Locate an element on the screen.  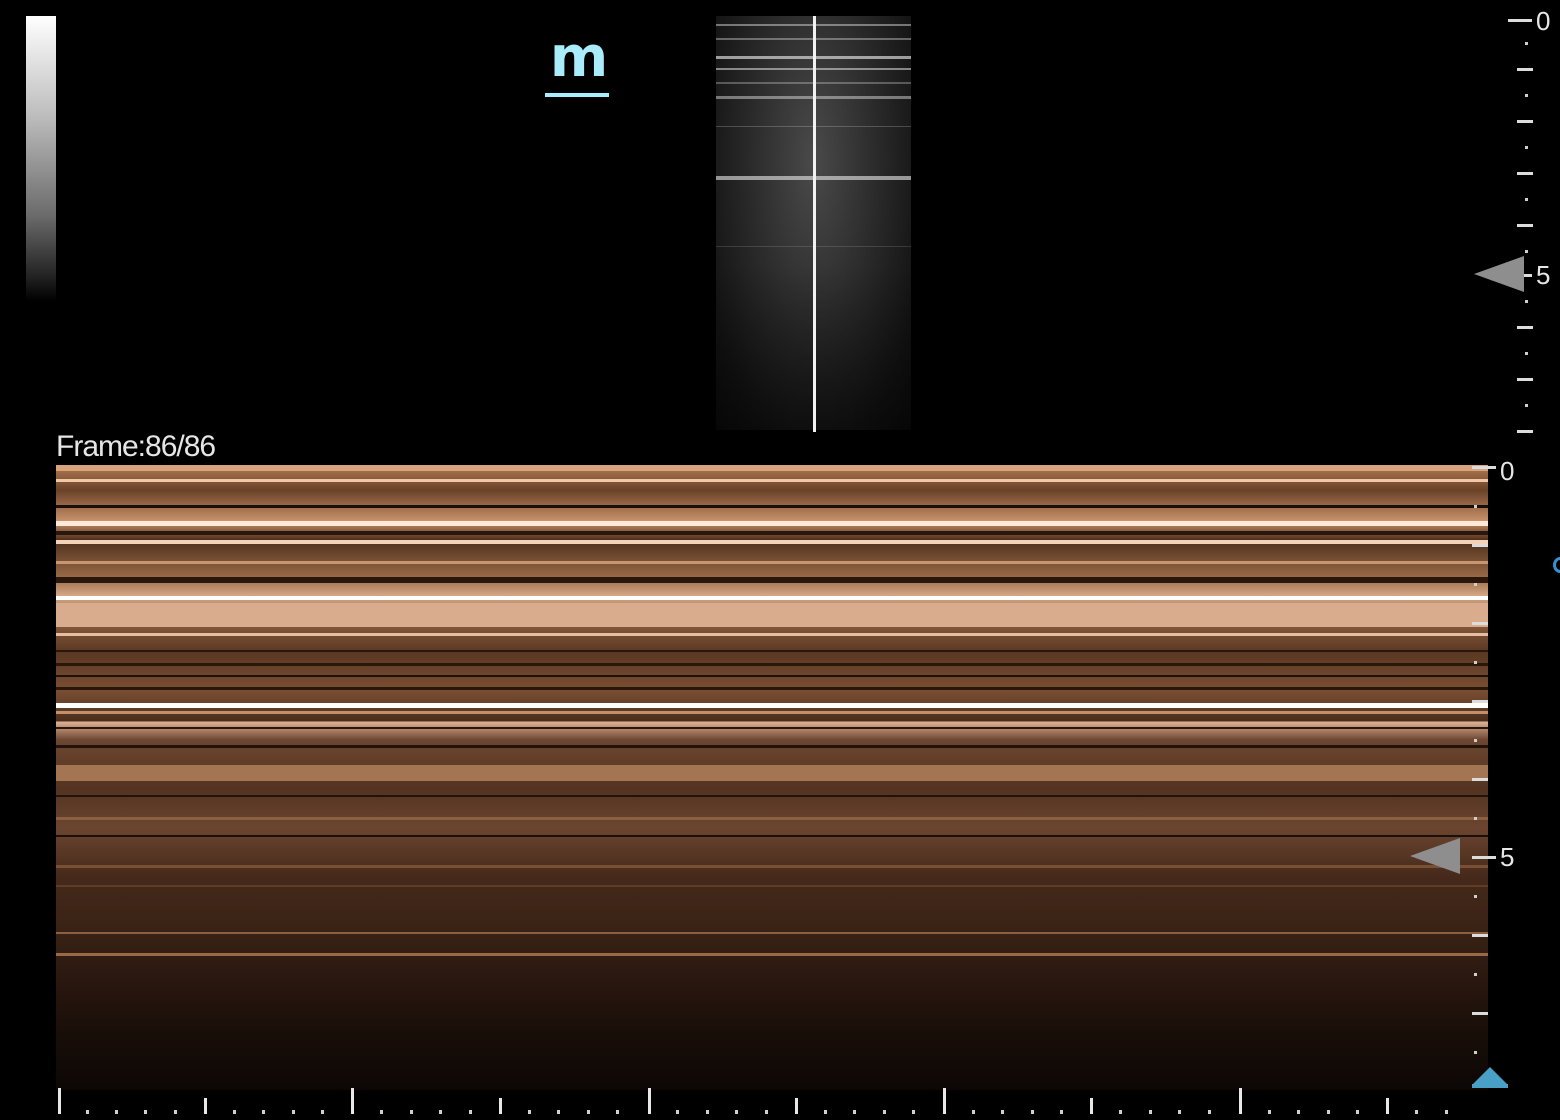
timeline-position-base is located at coordinates (1490, 1086).